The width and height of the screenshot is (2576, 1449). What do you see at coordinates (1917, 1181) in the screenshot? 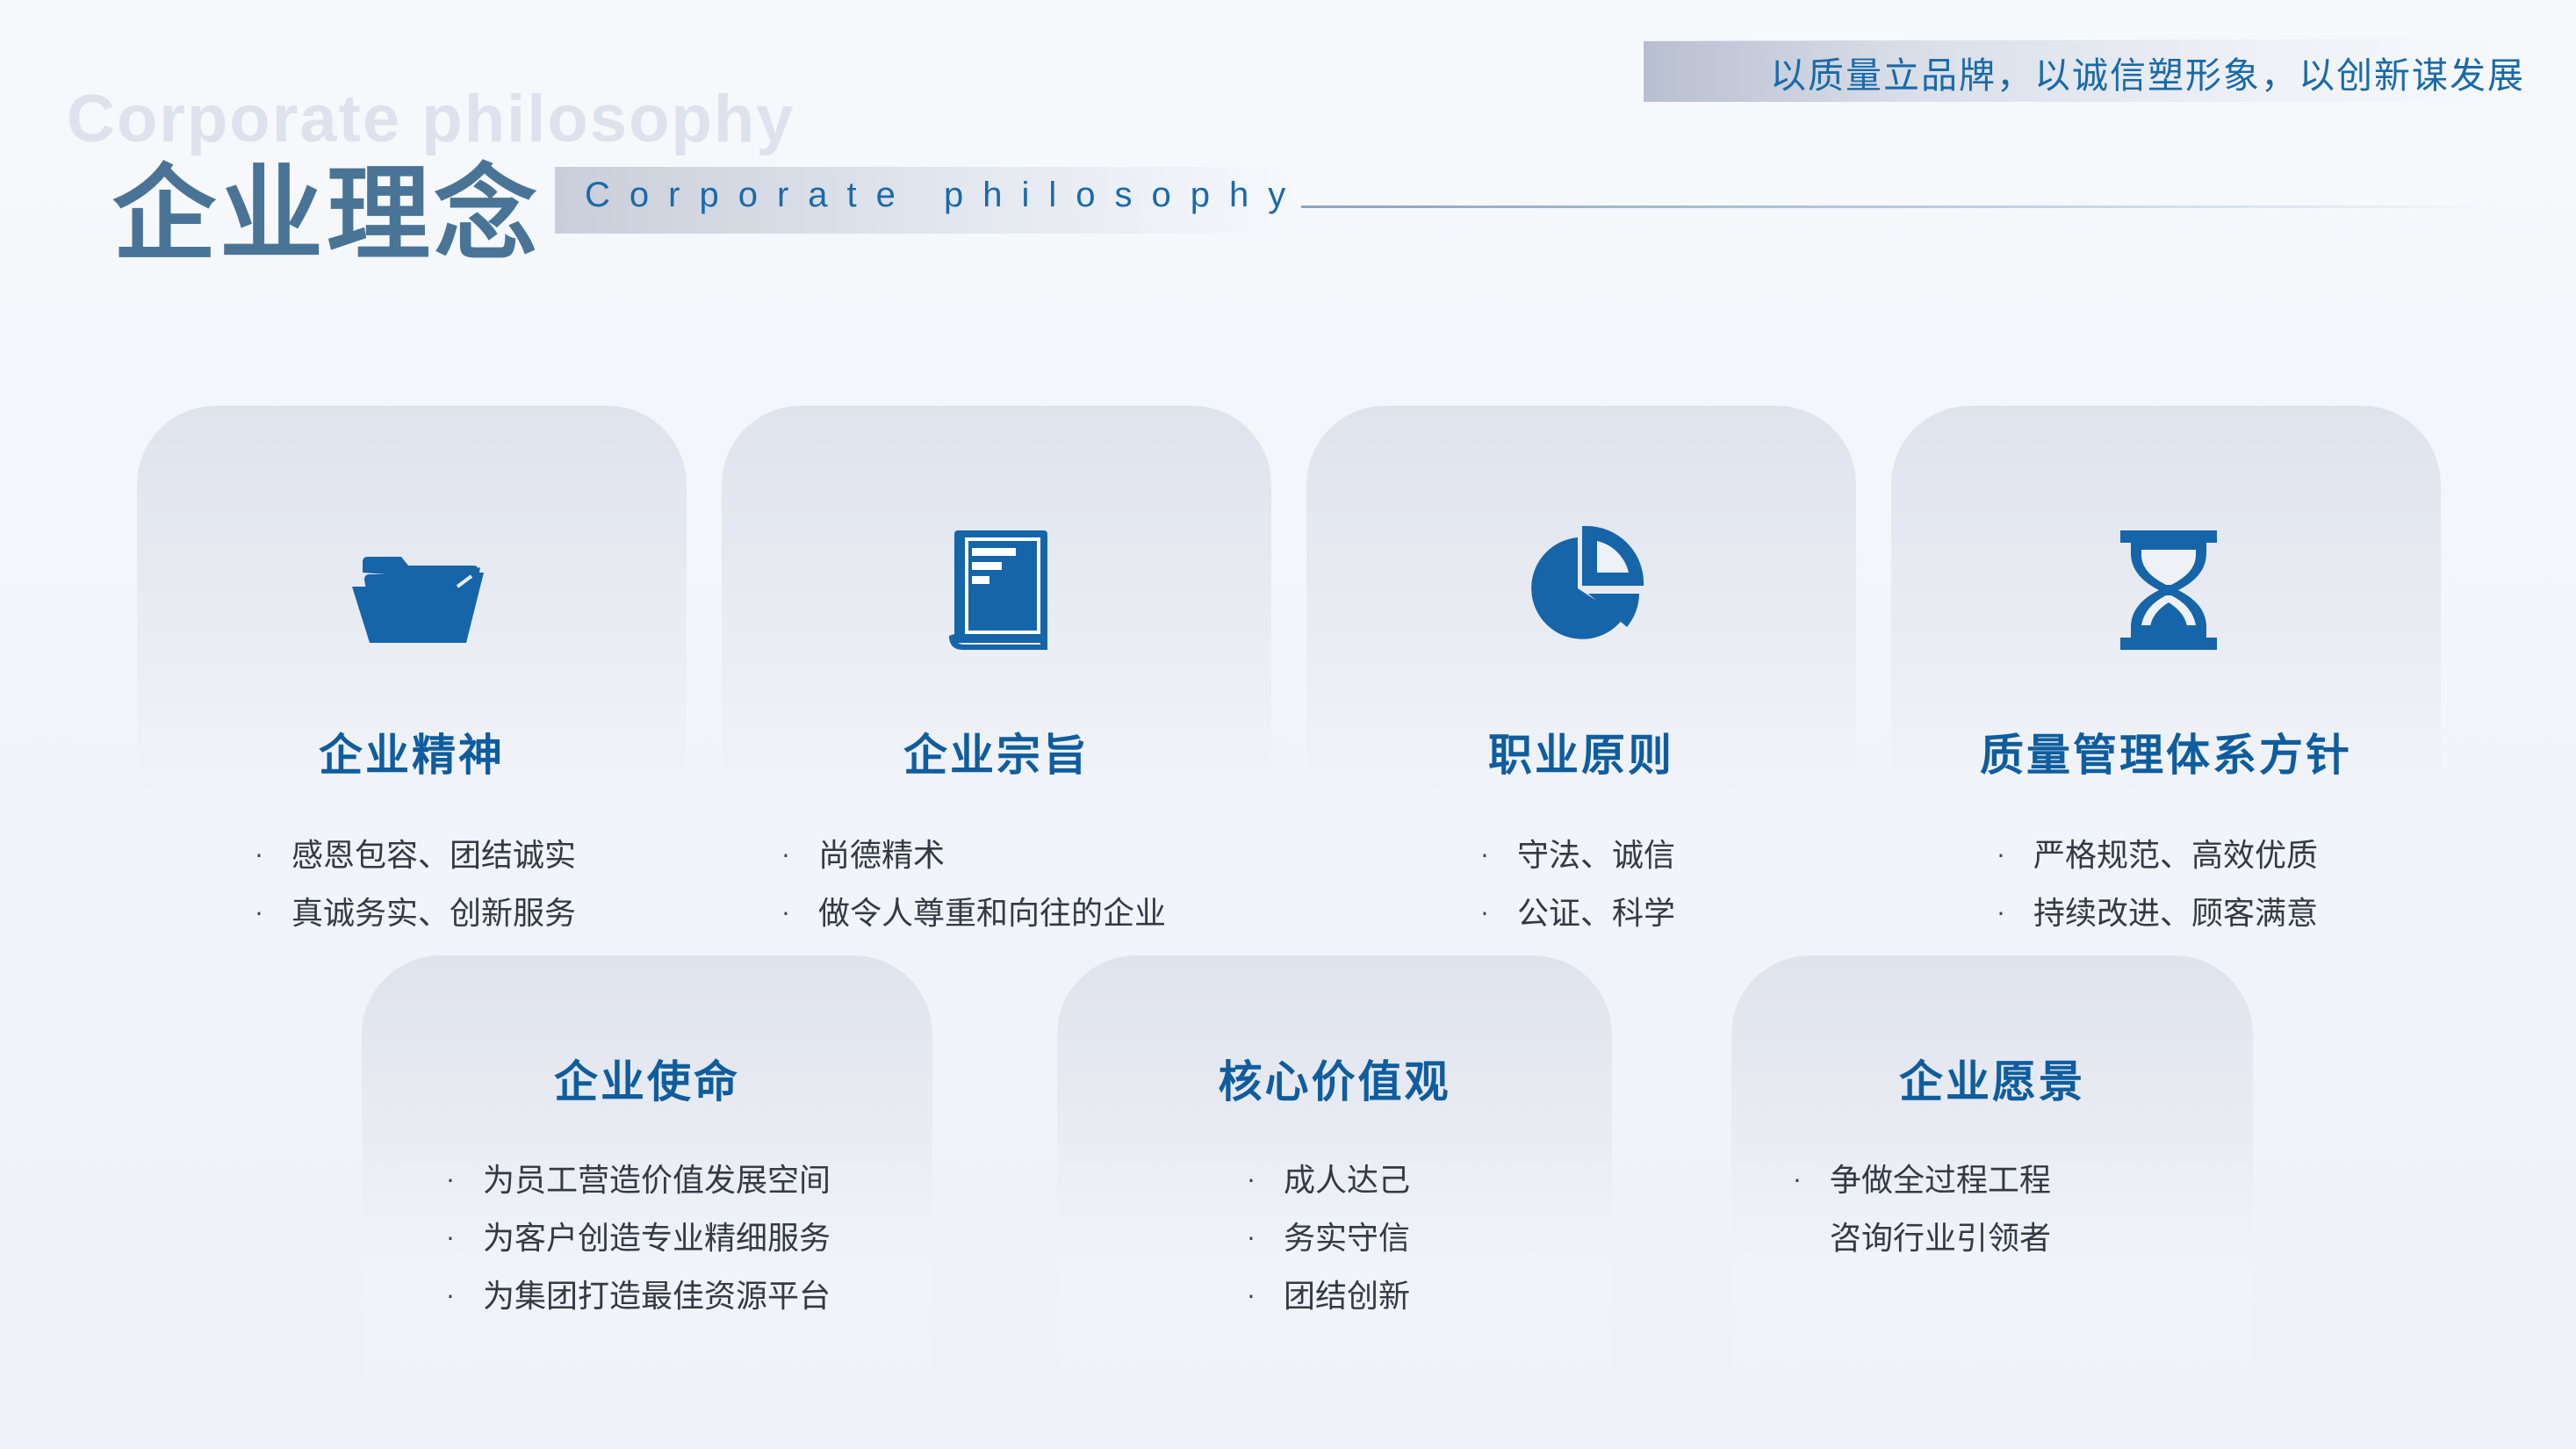
I see `list-item: · 争做全过程工程` at bounding box center [1917, 1181].